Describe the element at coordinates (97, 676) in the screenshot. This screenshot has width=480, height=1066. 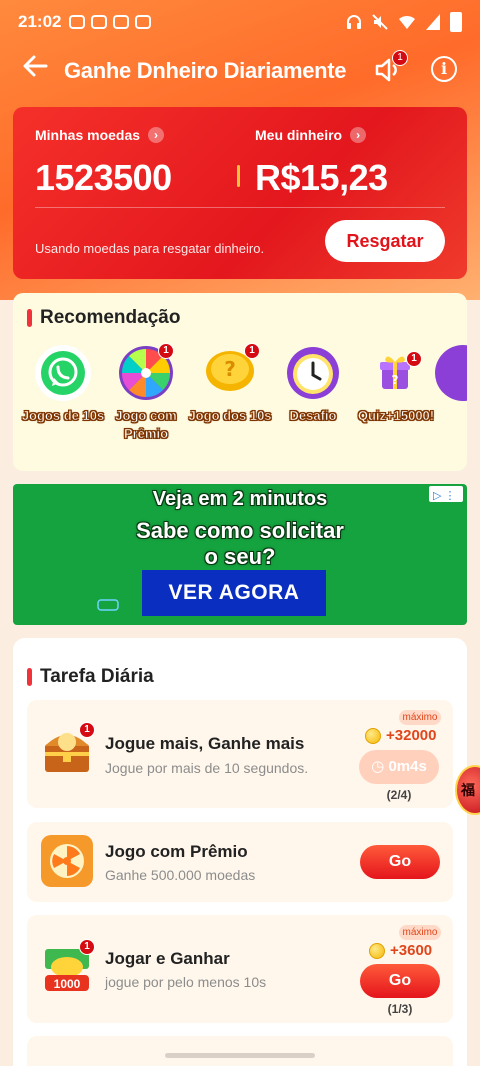
I see `daily-tasks-title: Tarefa Diária` at that location.